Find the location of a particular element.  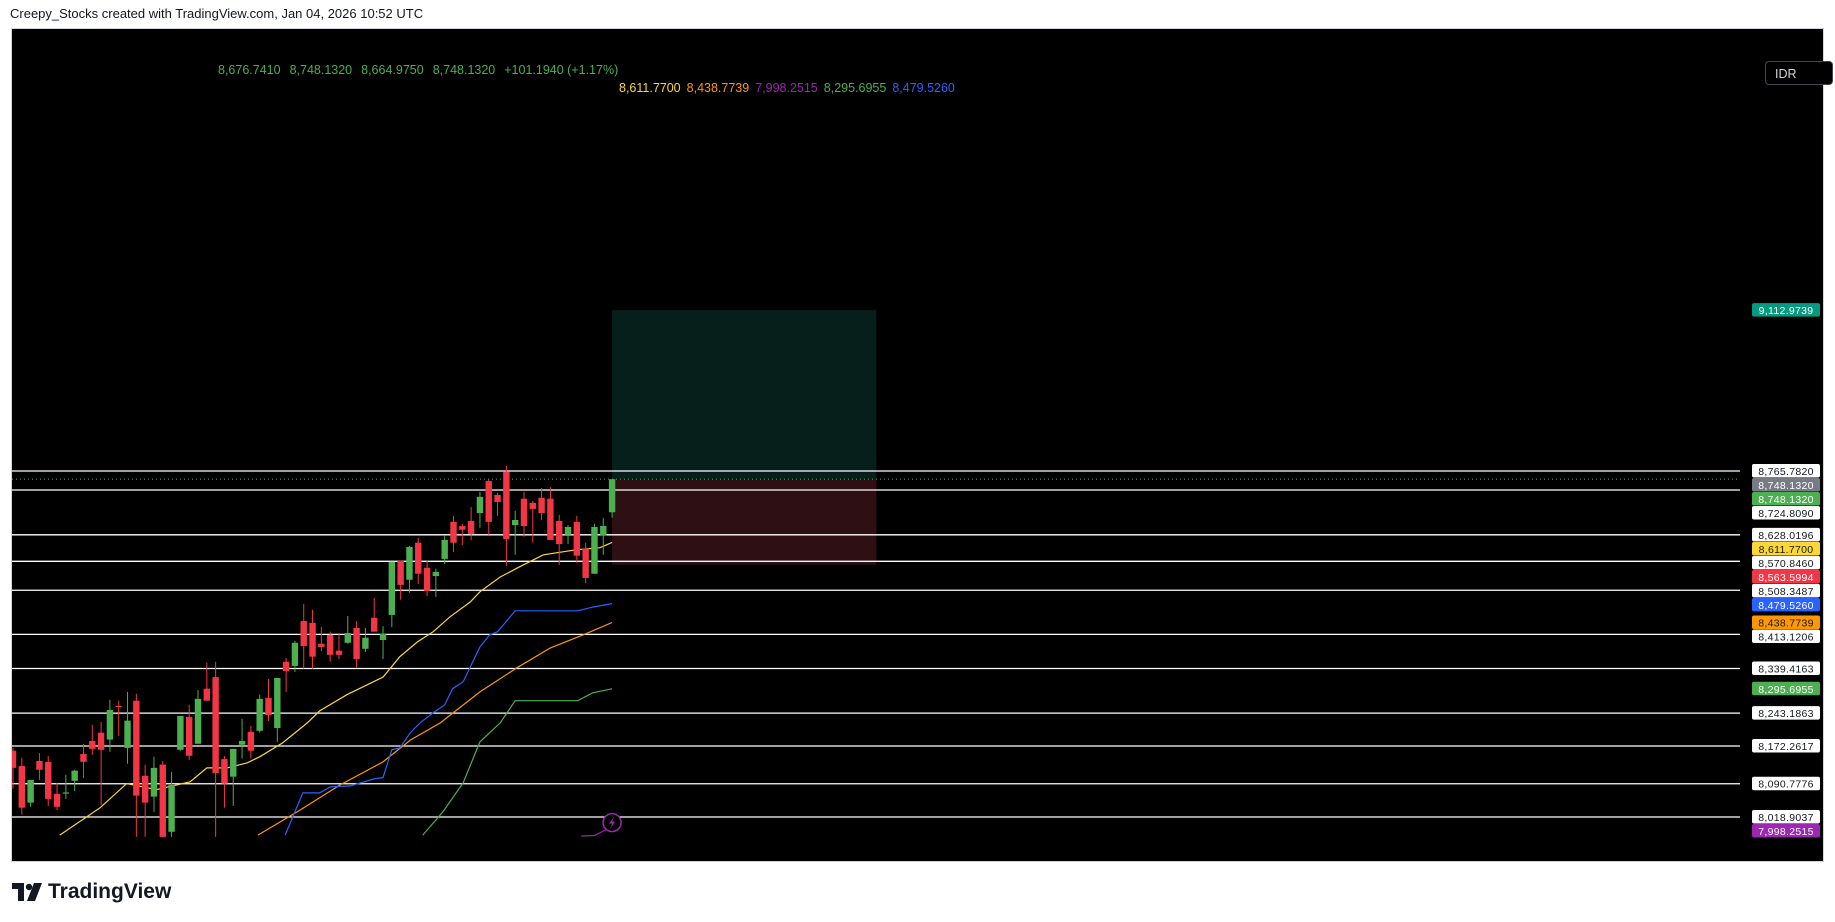

moving-average-line is located at coordinates (517, 762).